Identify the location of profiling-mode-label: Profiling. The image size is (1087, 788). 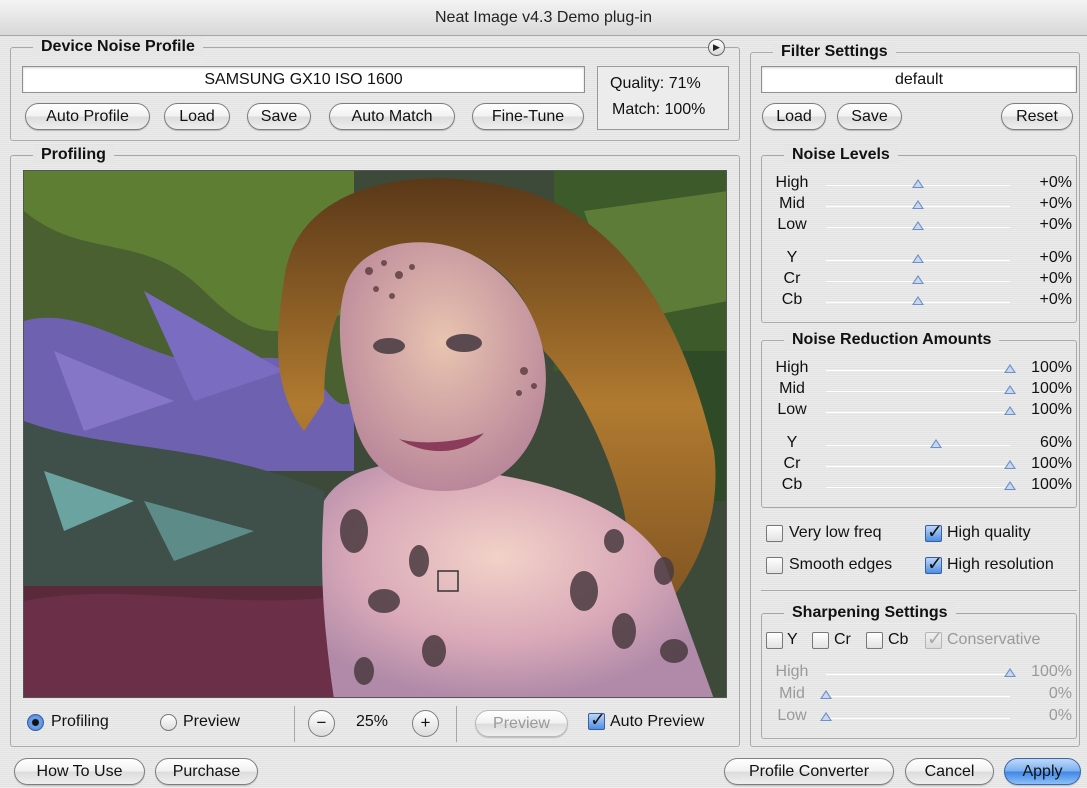
(80, 721).